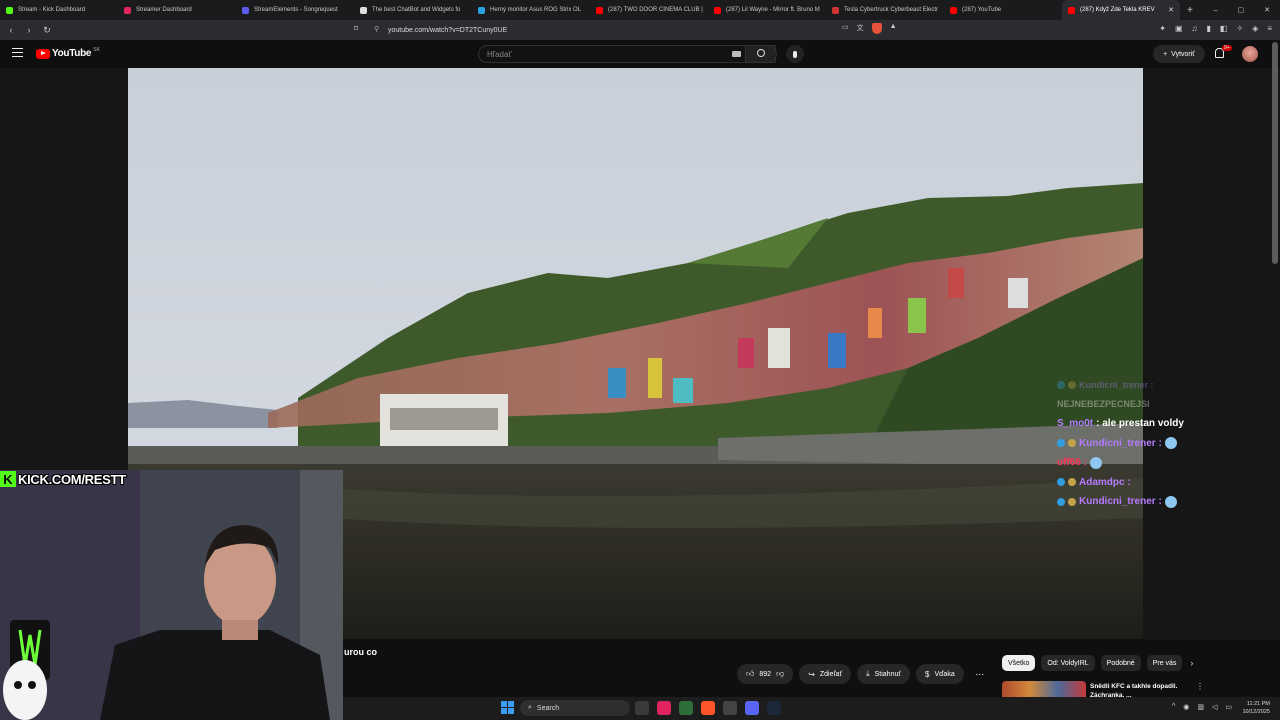 The height and width of the screenshot is (720, 1280). I want to click on thanks-button: $ Vďaka, so click(940, 674).